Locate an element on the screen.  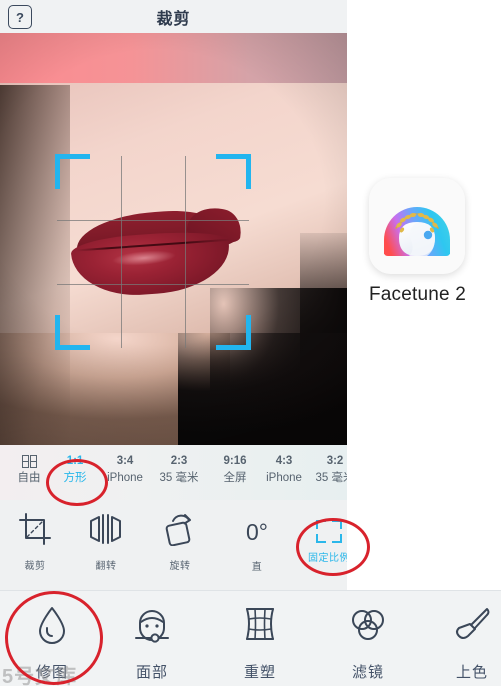
tool-rotate: 旋转 is located at coordinates (180, 542).